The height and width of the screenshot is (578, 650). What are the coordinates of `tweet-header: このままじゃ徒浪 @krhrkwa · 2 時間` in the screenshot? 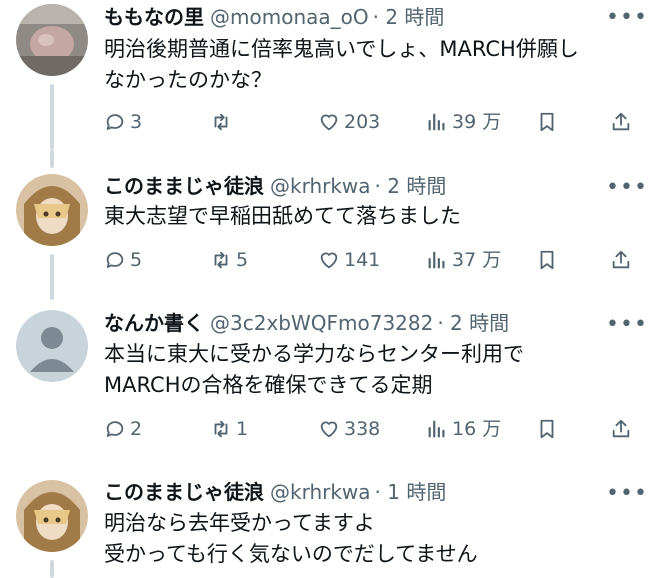 It's located at (275, 186).